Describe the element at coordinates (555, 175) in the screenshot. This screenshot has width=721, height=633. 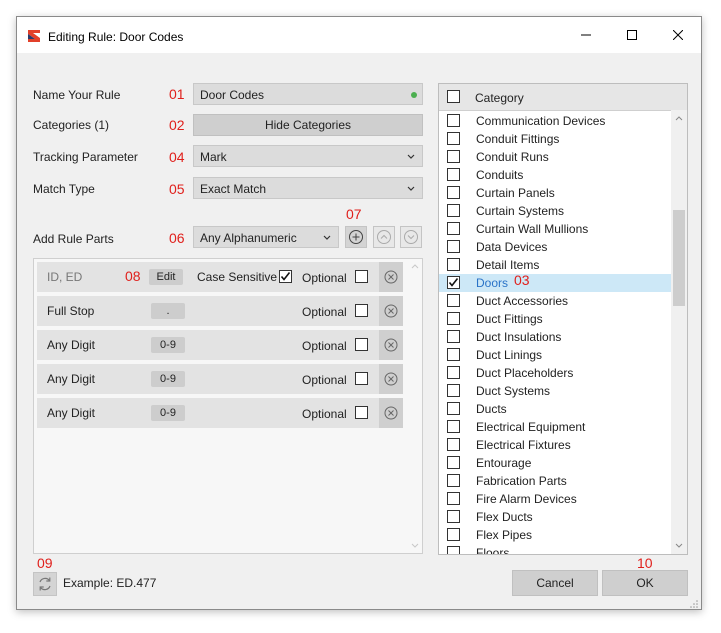
I see `category-item: Conduits` at that location.